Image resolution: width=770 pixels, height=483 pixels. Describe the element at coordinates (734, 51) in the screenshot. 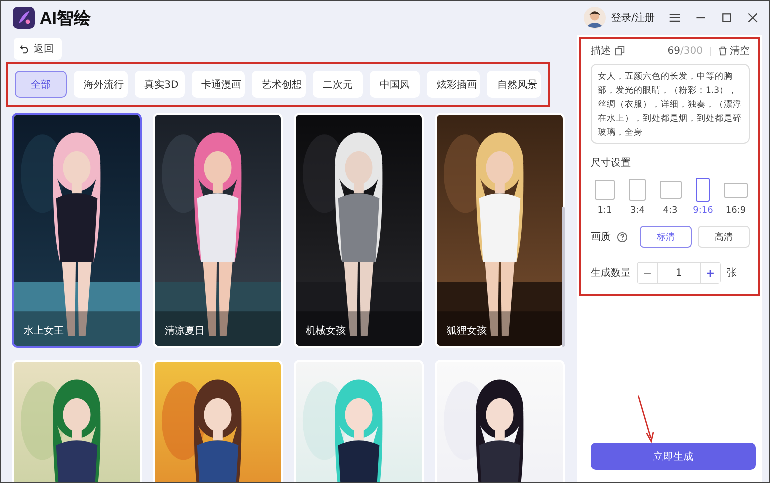

I see `clear-button: 清空` at that location.